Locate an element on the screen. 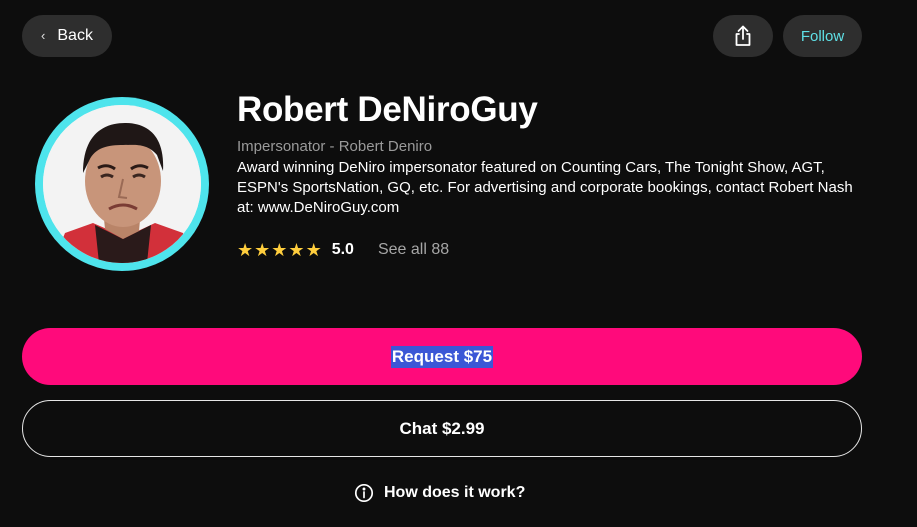 The image size is (917, 527). avatar-ring is located at coordinates (122, 184).